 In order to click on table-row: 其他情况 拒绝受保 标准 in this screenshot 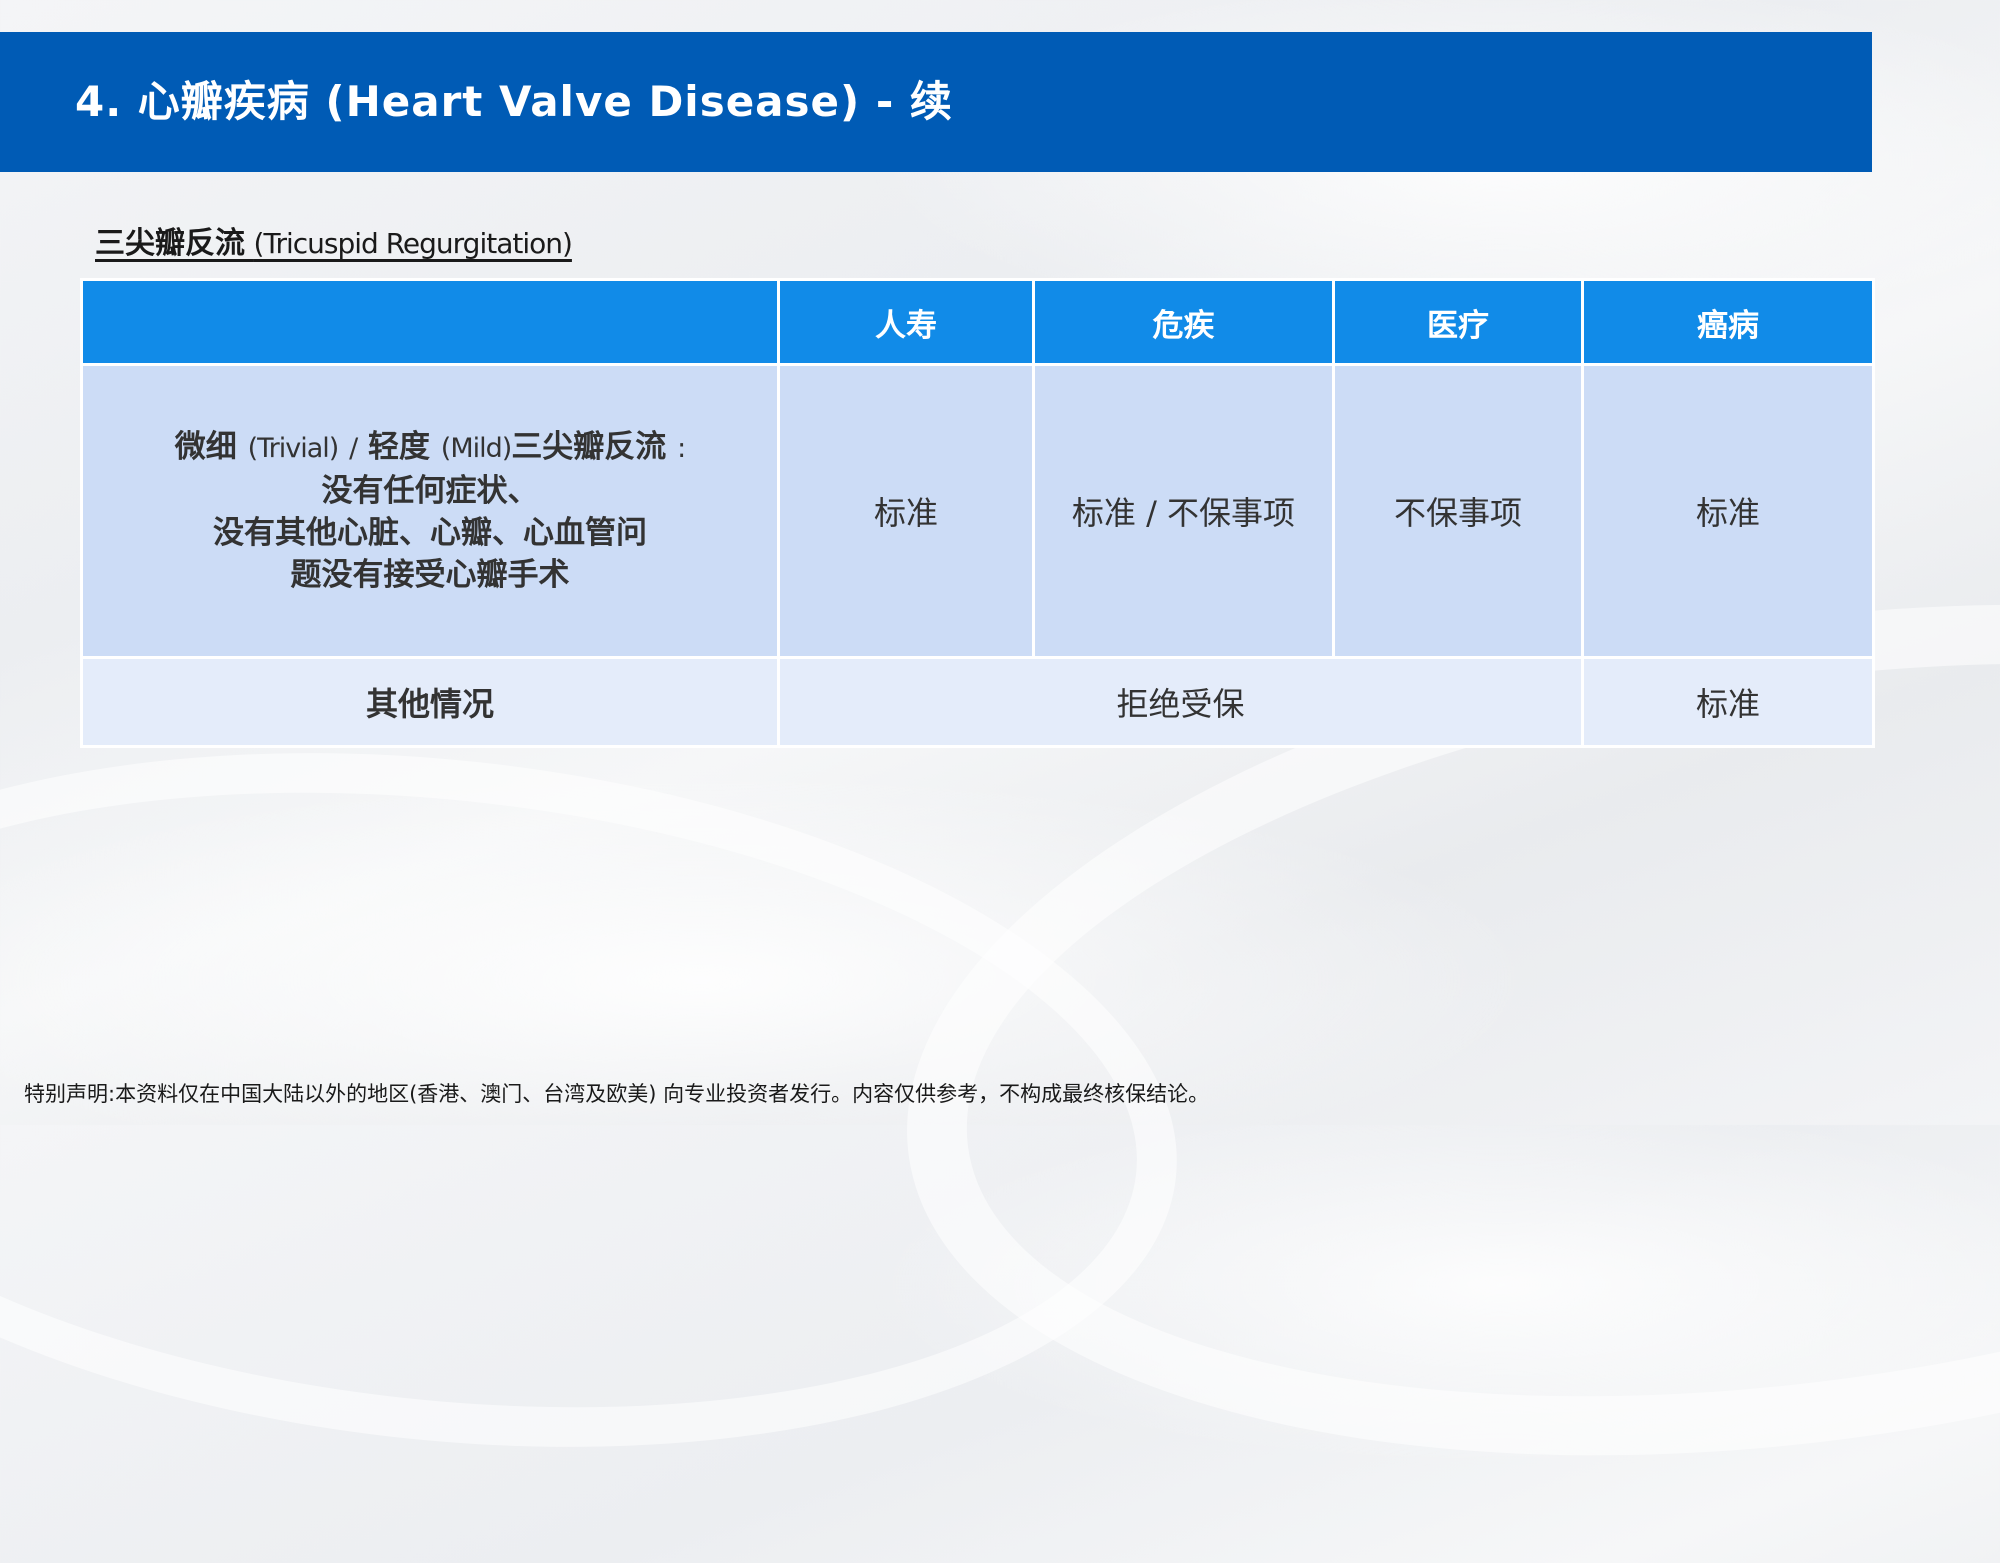, I will do `click(977, 702)`.